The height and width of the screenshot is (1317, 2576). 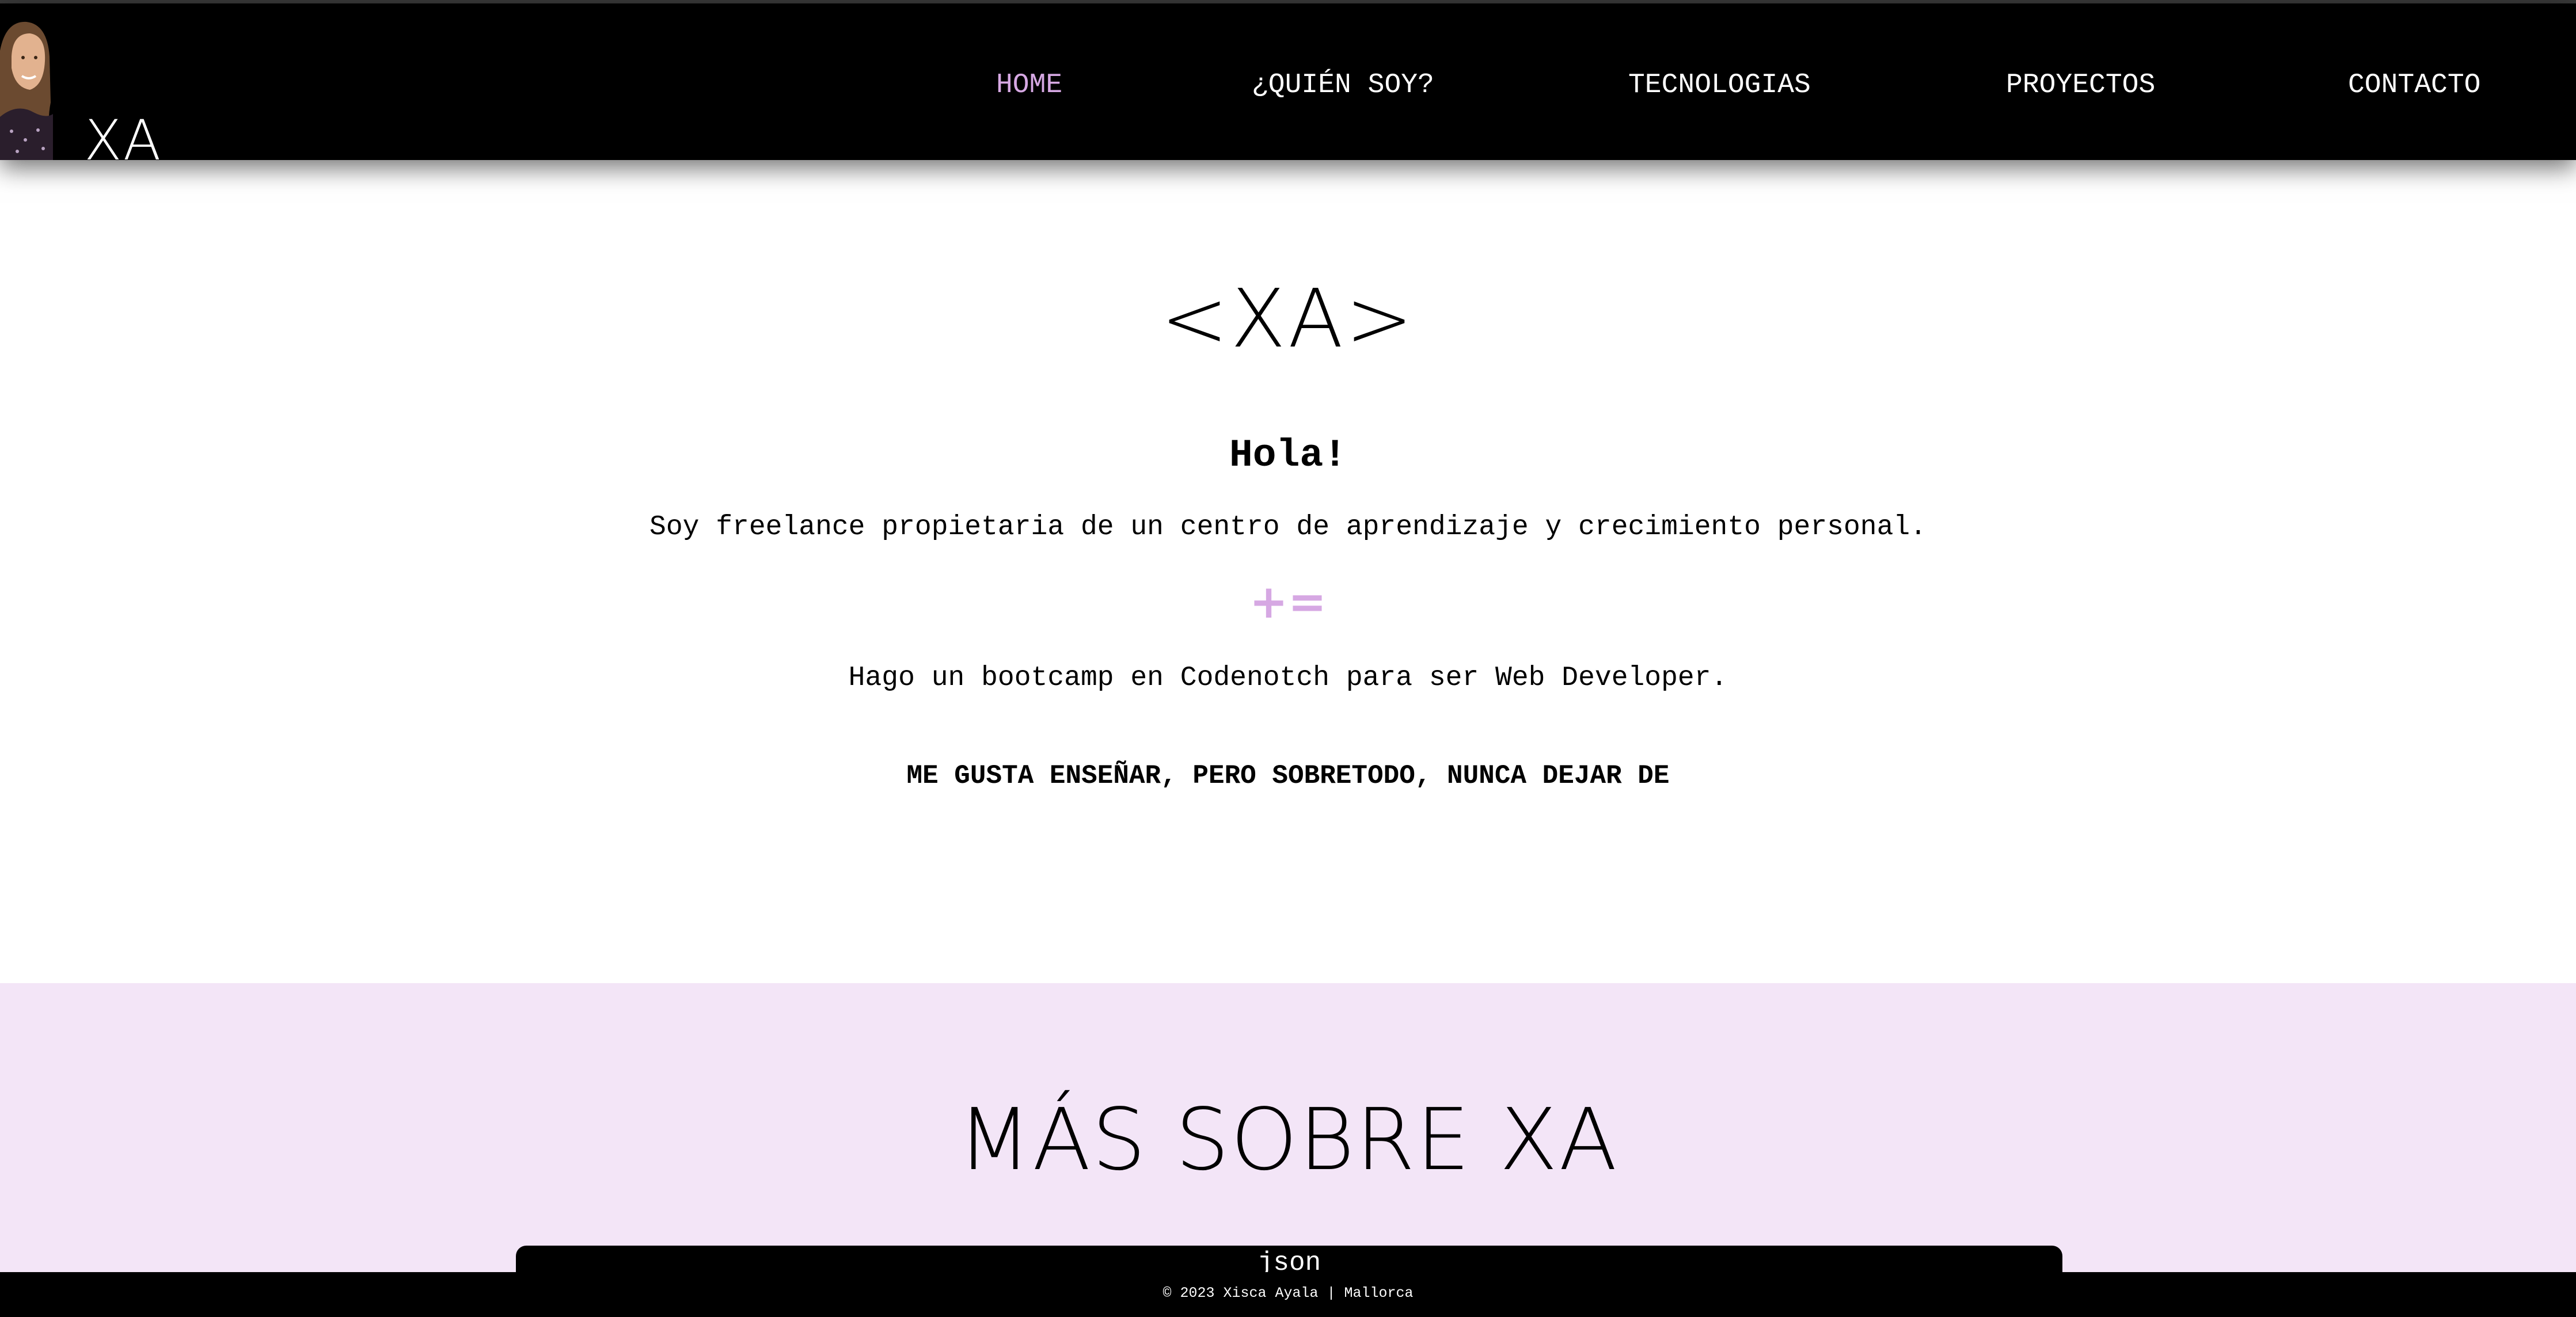 I want to click on hero-logo: <XA>, so click(x=1288, y=319).